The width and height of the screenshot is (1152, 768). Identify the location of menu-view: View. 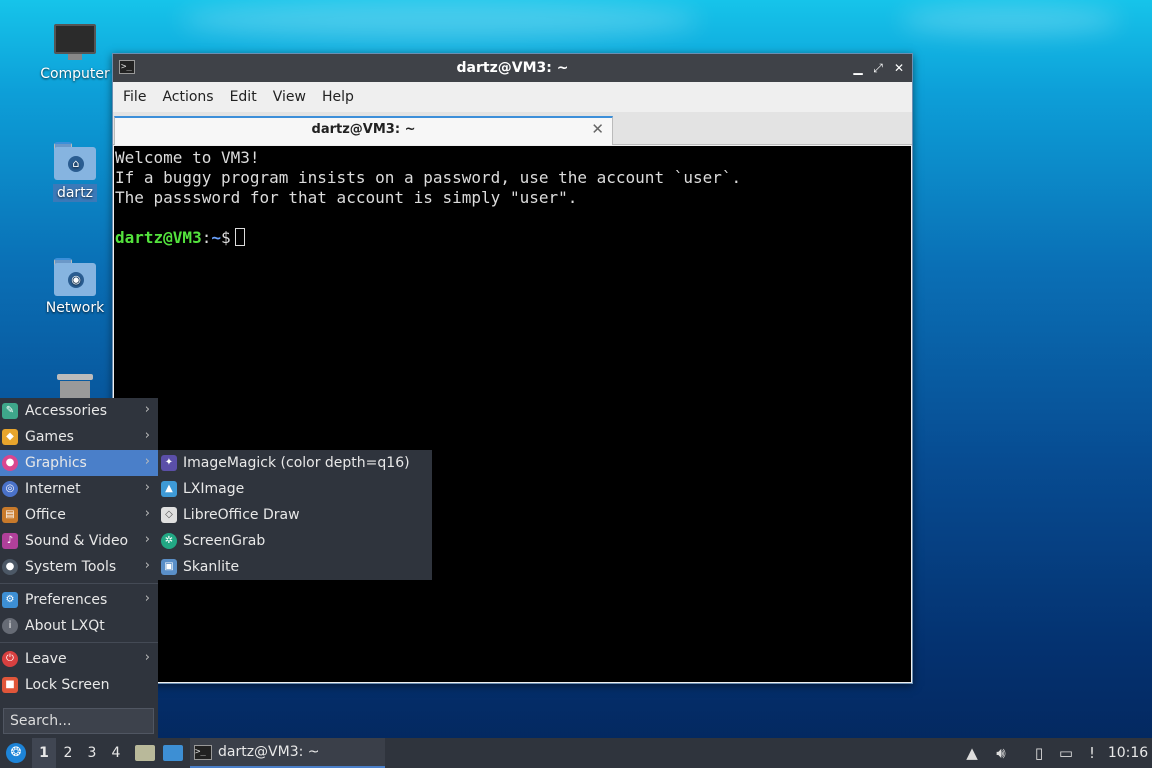
(289, 97).